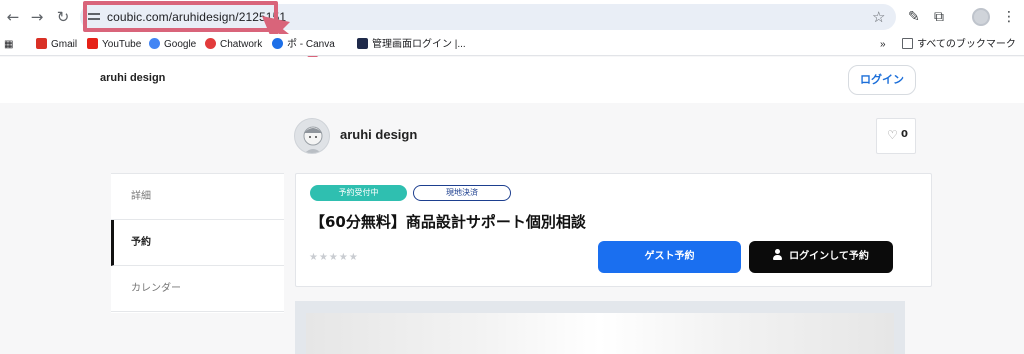  What do you see at coordinates (878, 17) in the screenshot?
I see `bookmark-star-icon: ☆` at bounding box center [878, 17].